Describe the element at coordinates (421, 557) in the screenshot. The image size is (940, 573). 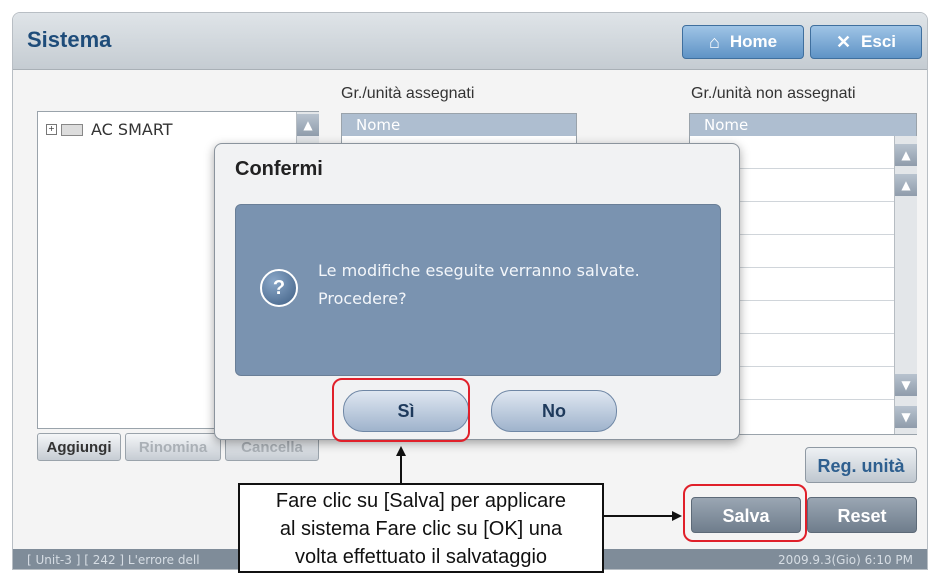
I see `callout-line3: volta effettuato il salvataggio` at that location.